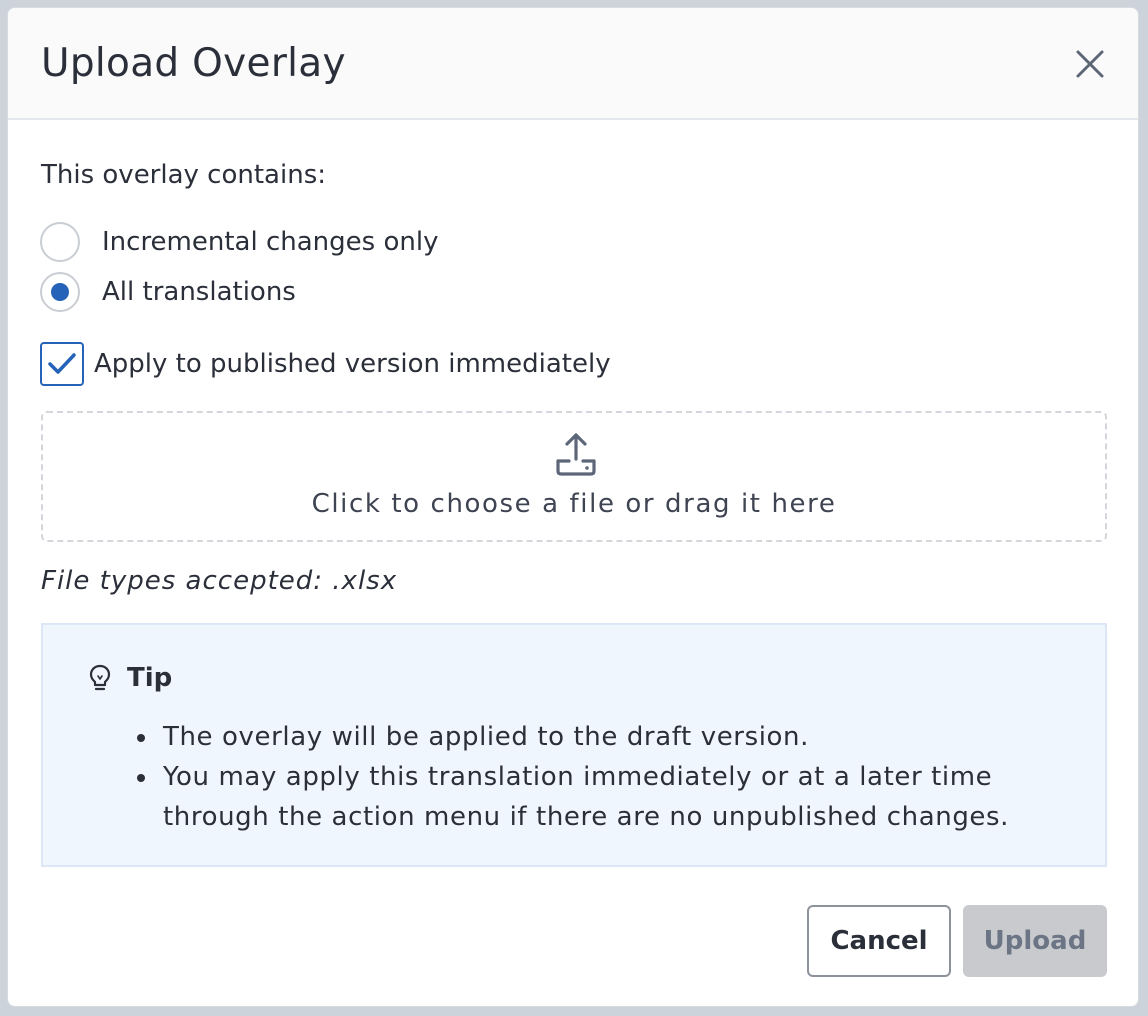 The height and width of the screenshot is (1016, 1148). Describe the element at coordinates (879, 941) in the screenshot. I see `cancel-button: Cancel` at that location.